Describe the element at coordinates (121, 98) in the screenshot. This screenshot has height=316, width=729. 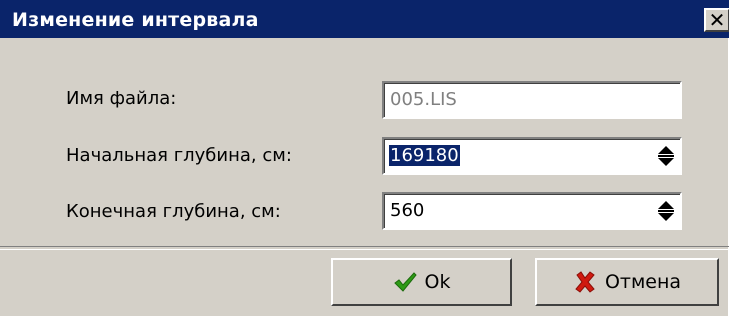
I see `file-name-label: Имя файла:` at that location.